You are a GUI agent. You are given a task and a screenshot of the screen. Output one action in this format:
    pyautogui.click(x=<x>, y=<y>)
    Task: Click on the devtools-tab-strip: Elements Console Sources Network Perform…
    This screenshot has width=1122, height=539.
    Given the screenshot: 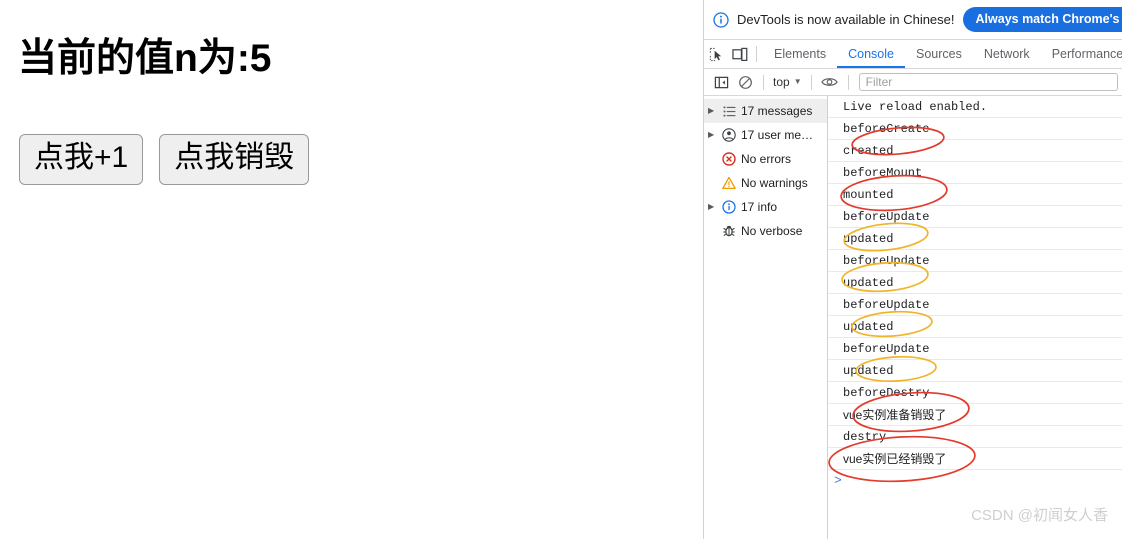 What is the action you would take?
    pyautogui.click(x=913, y=54)
    